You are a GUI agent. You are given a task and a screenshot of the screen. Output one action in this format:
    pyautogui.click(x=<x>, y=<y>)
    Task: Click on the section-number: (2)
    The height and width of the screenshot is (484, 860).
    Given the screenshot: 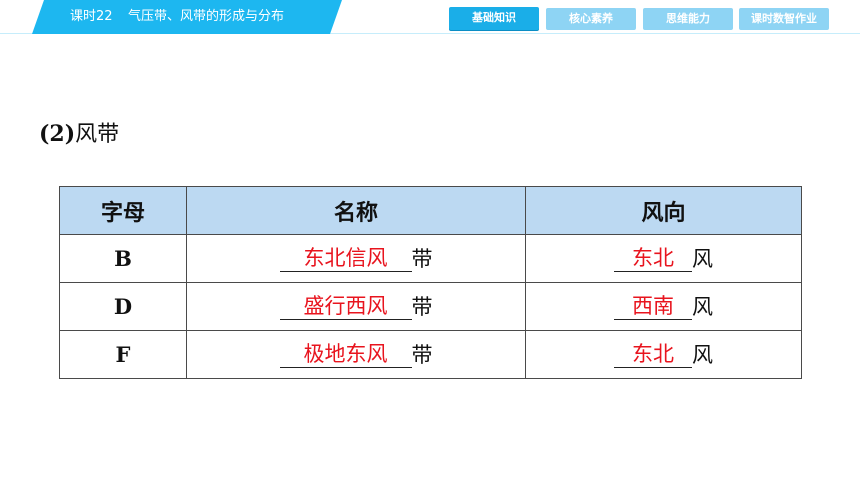 What is the action you would take?
    pyautogui.click(x=57, y=134)
    